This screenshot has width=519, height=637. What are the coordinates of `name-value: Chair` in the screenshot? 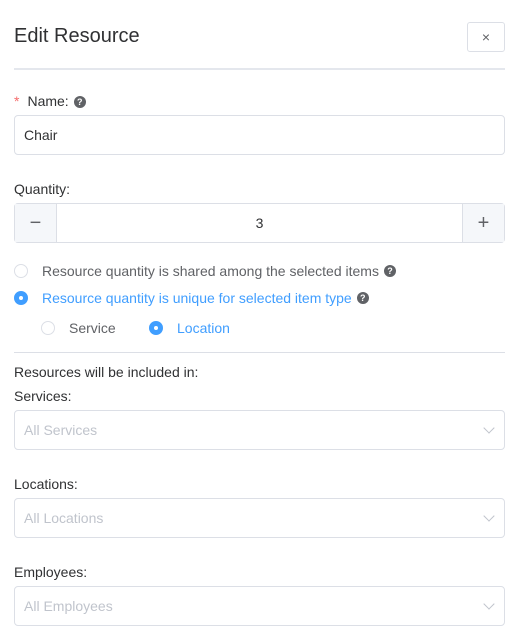 It's located at (41, 135).